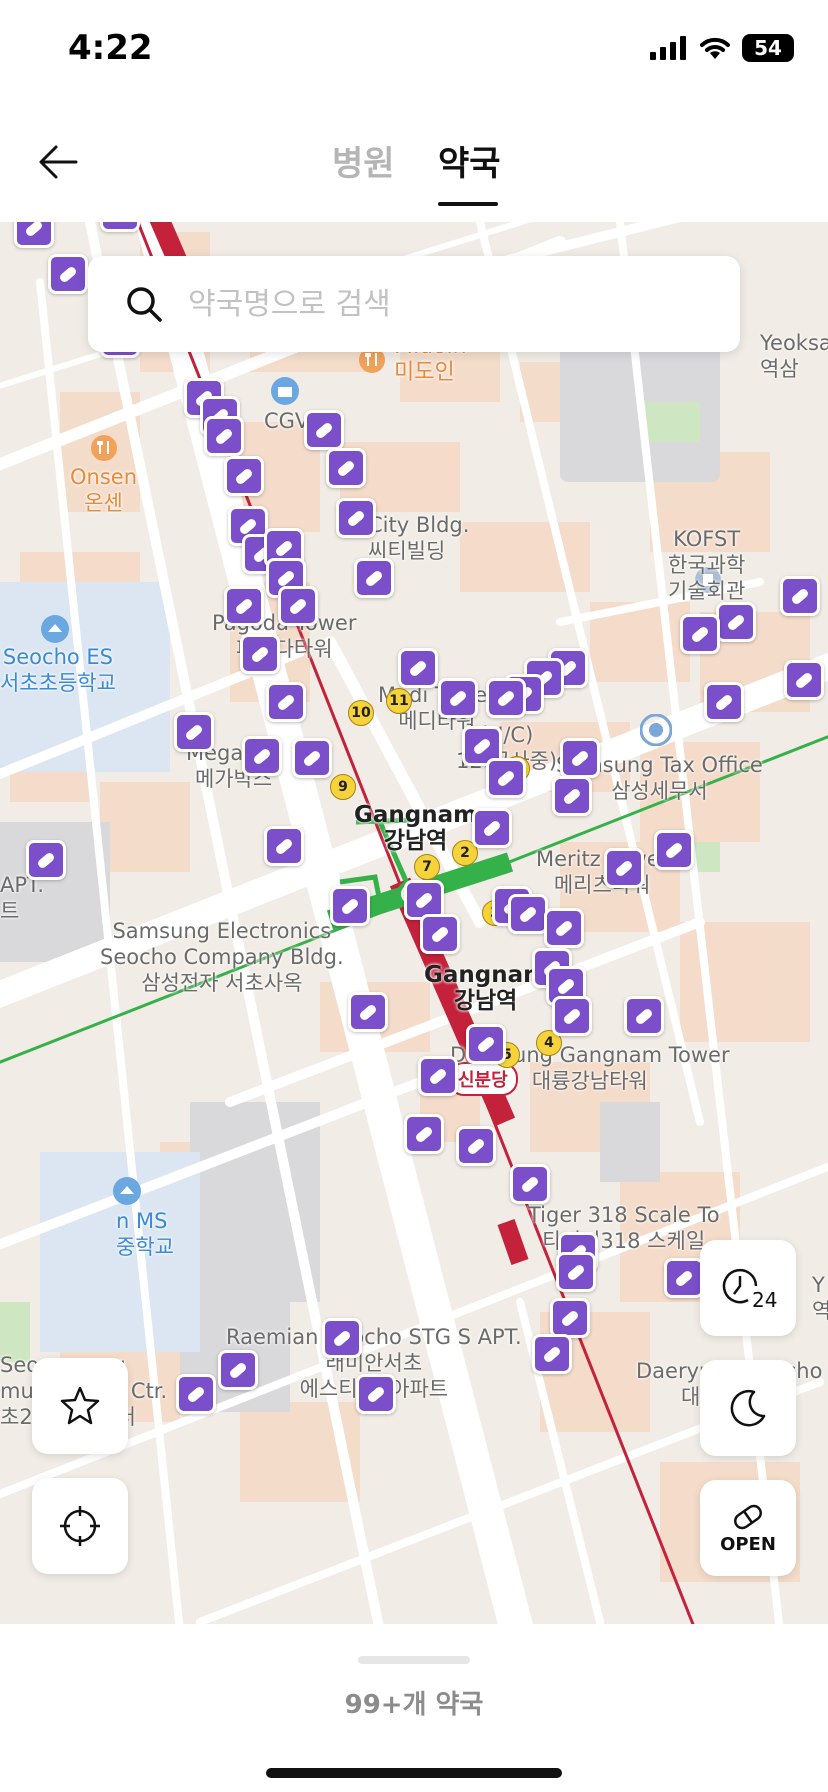 This screenshot has width=828, height=1792. Describe the element at coordinates (468, 204) in the screenshot. I see `active-tab-indicator` at that location.